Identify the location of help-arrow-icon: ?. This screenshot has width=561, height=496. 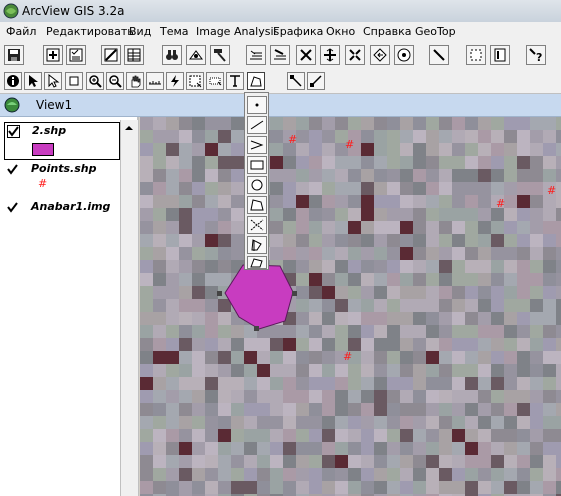
(535, 55).